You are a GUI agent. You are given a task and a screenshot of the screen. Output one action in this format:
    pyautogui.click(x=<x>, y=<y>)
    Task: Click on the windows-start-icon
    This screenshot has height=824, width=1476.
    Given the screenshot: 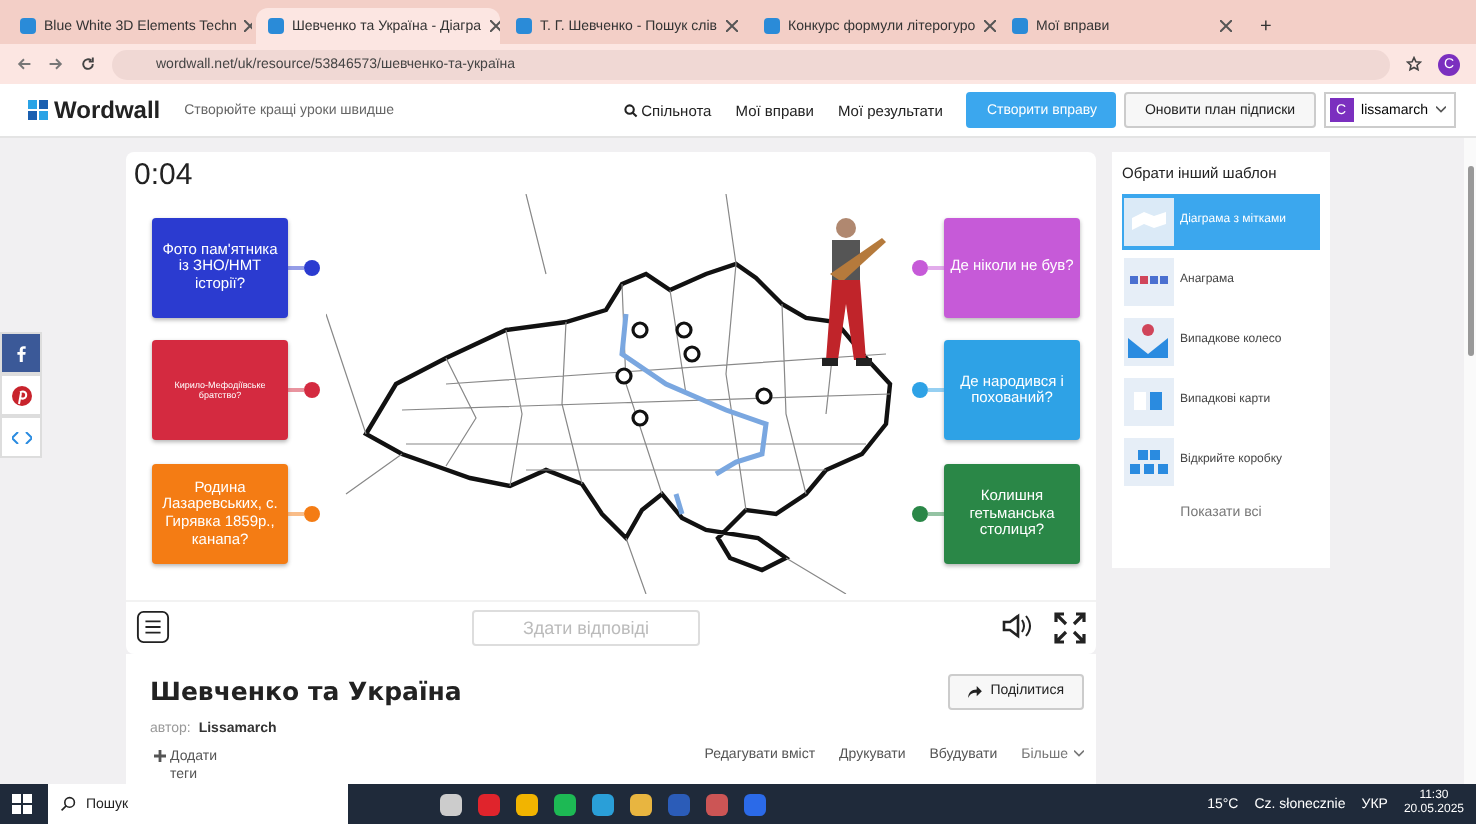 What is the action you would take?
    pyautogui.click(x=22, y=804)
    